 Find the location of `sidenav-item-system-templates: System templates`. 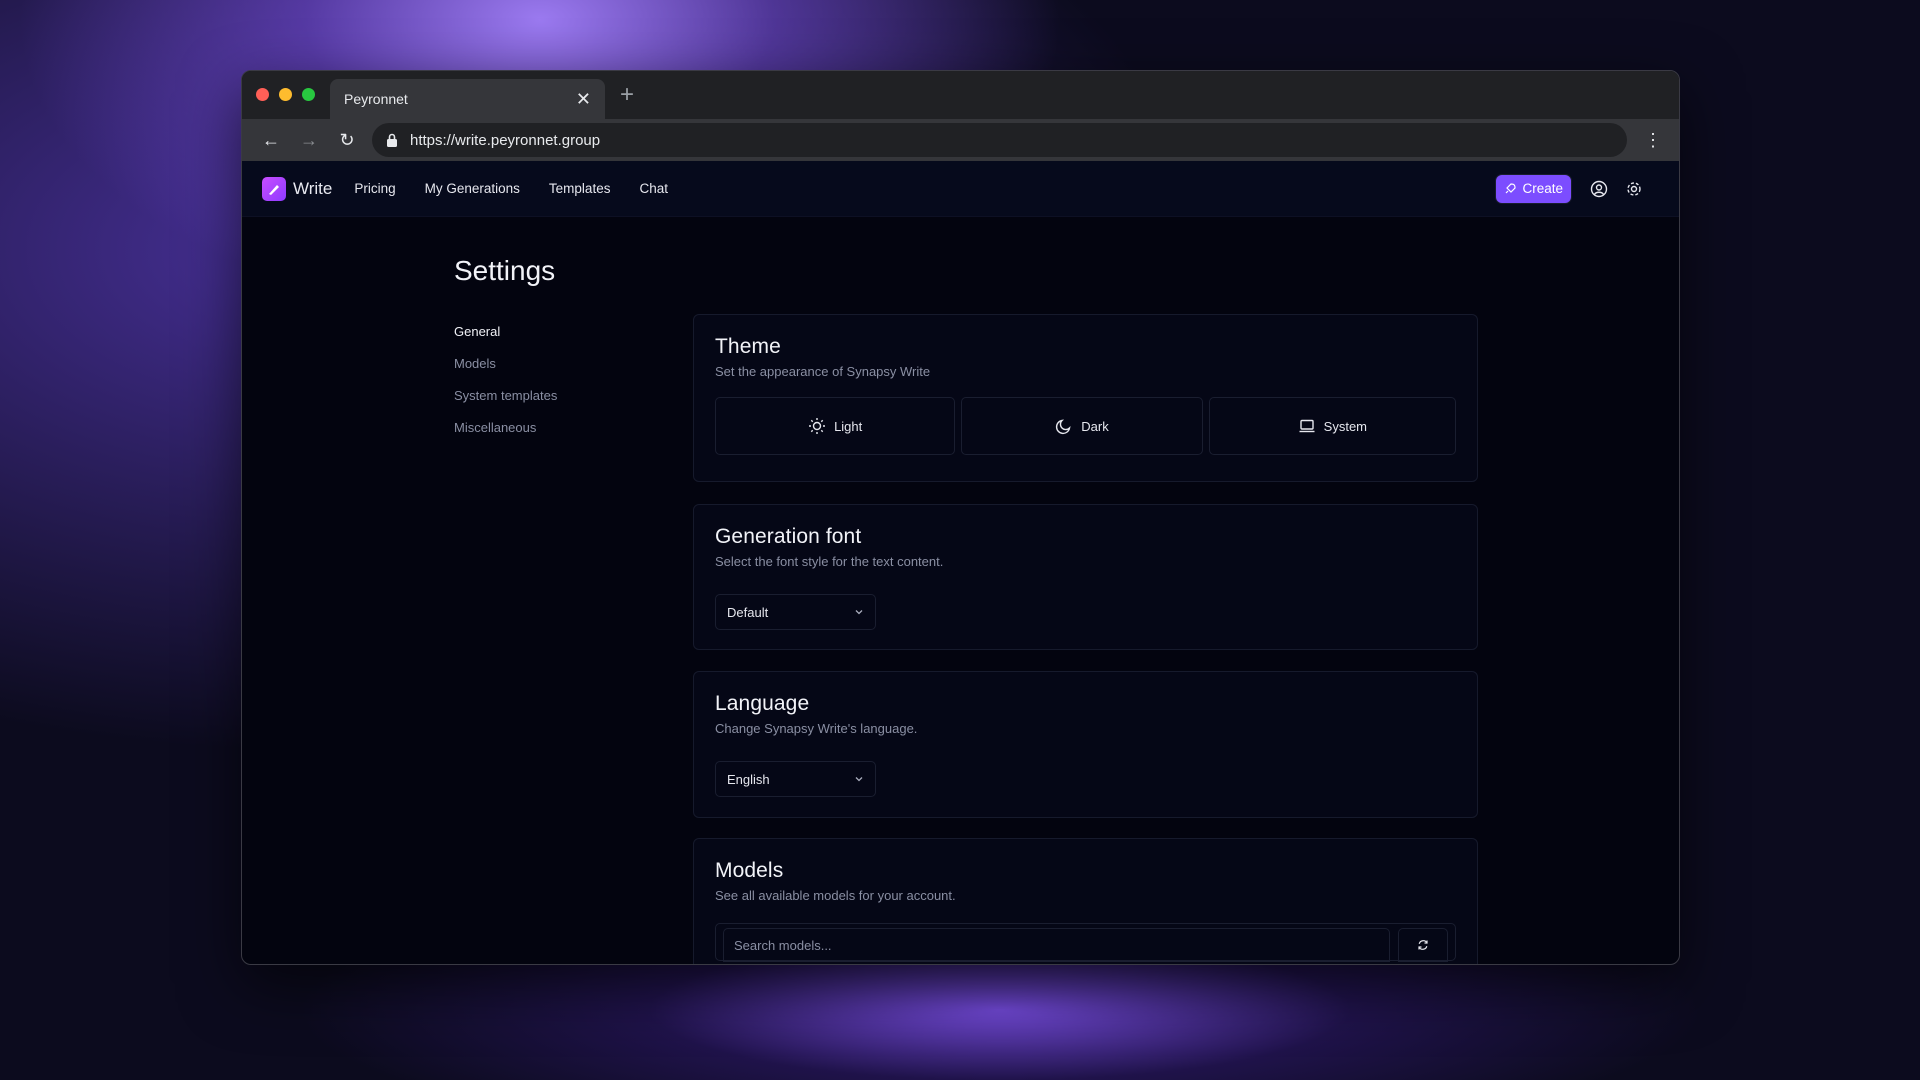

sidenav-item-system-templates: System templates is located at coordinates (505, 395).